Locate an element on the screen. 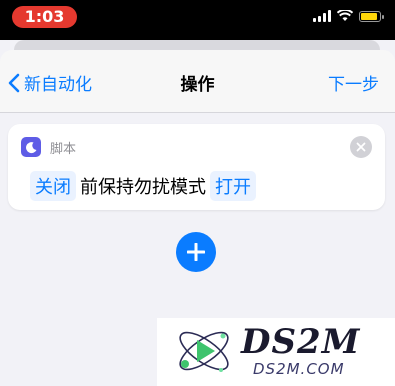  battery-icon is located at coordinates (371, 16).